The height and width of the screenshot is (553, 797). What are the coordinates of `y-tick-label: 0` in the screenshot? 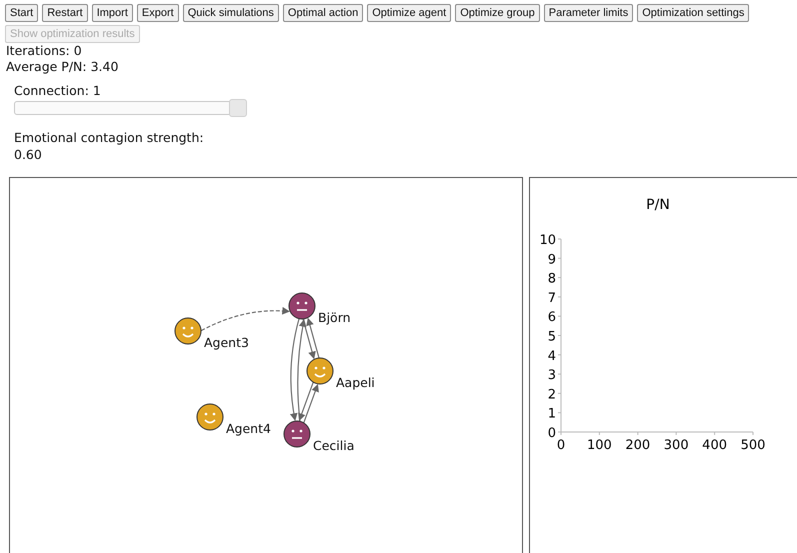 It's located at (552, 433).